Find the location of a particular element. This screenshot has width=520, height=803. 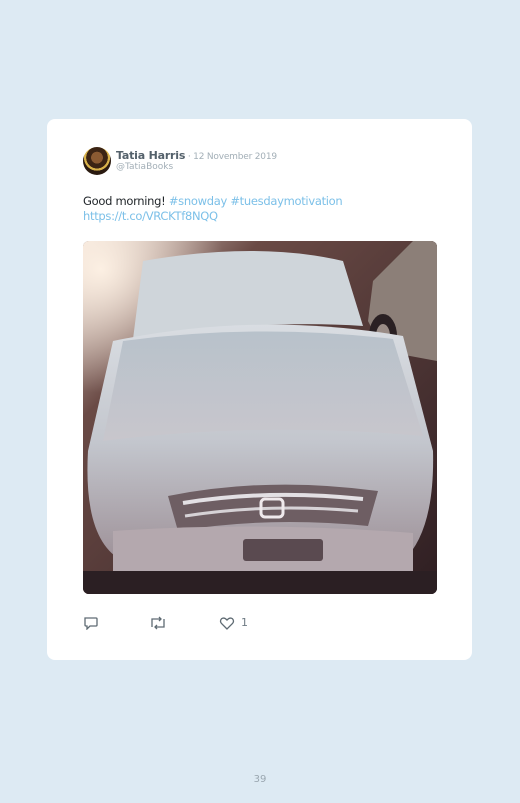

tweet-actions: 1 is located at coordinates (183, 624).